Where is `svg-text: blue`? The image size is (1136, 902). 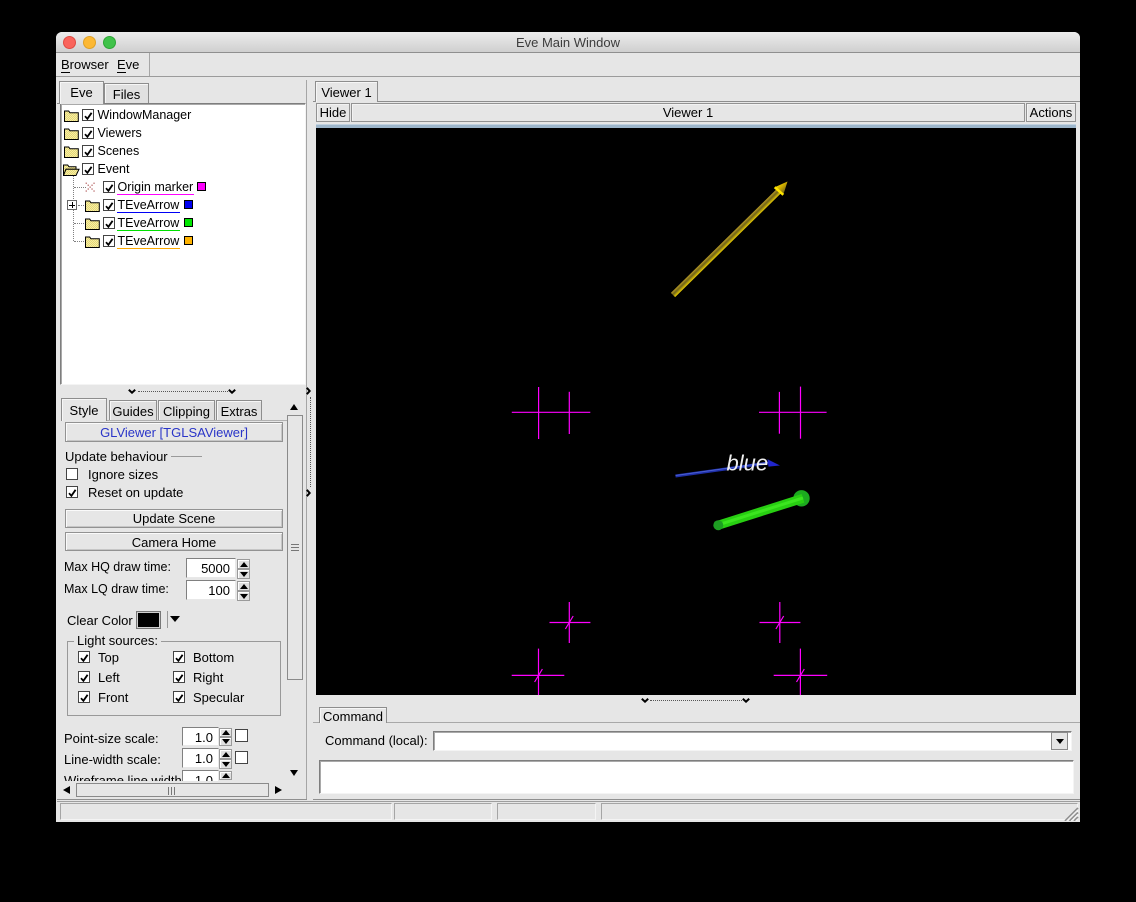 svg-text: blue is located at coordinates (748, 463).